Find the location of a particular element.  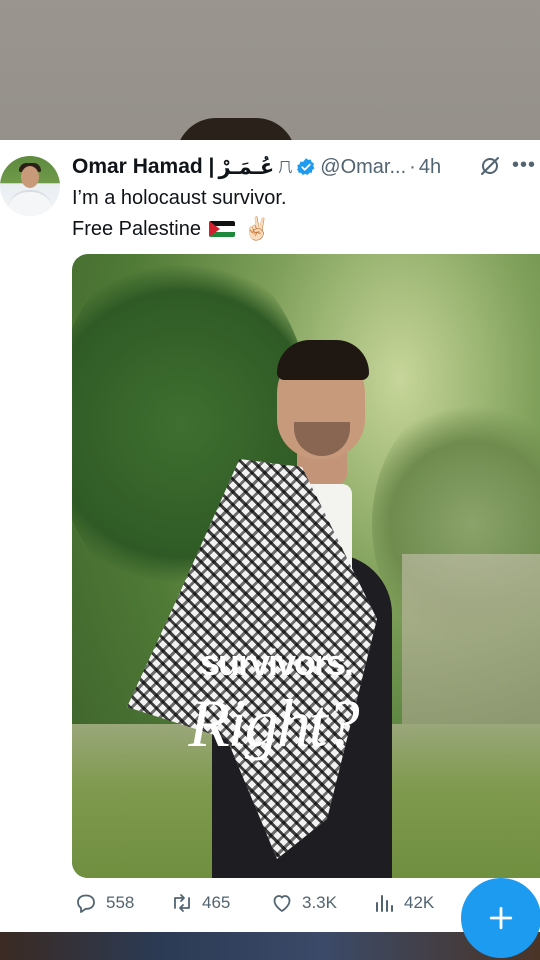

reply-icon is located at coordinates (86, 903).